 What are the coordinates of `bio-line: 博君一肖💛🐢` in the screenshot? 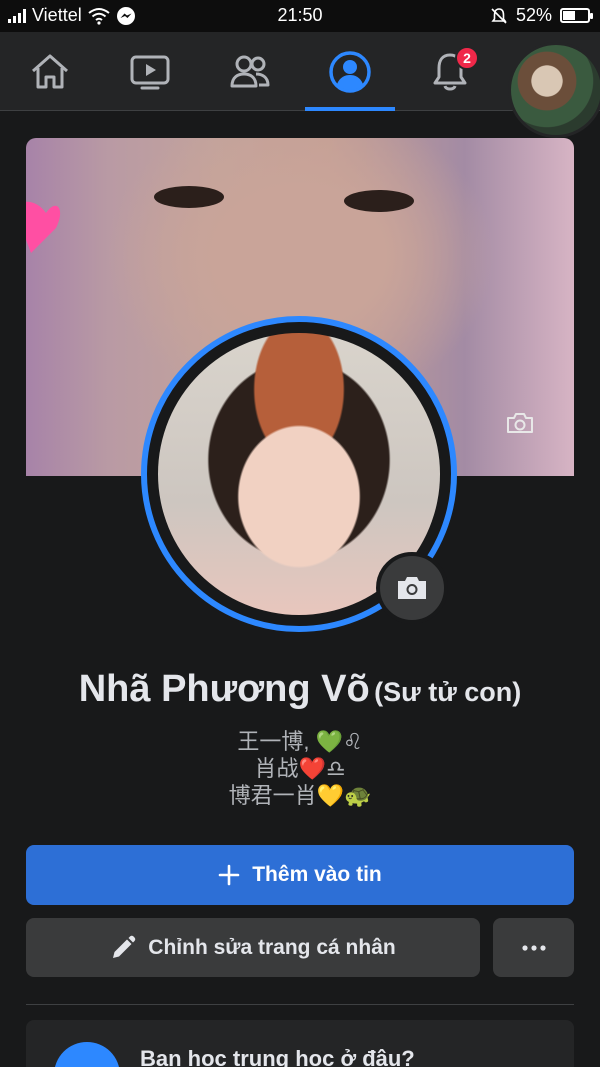 It's located at (300, 795).